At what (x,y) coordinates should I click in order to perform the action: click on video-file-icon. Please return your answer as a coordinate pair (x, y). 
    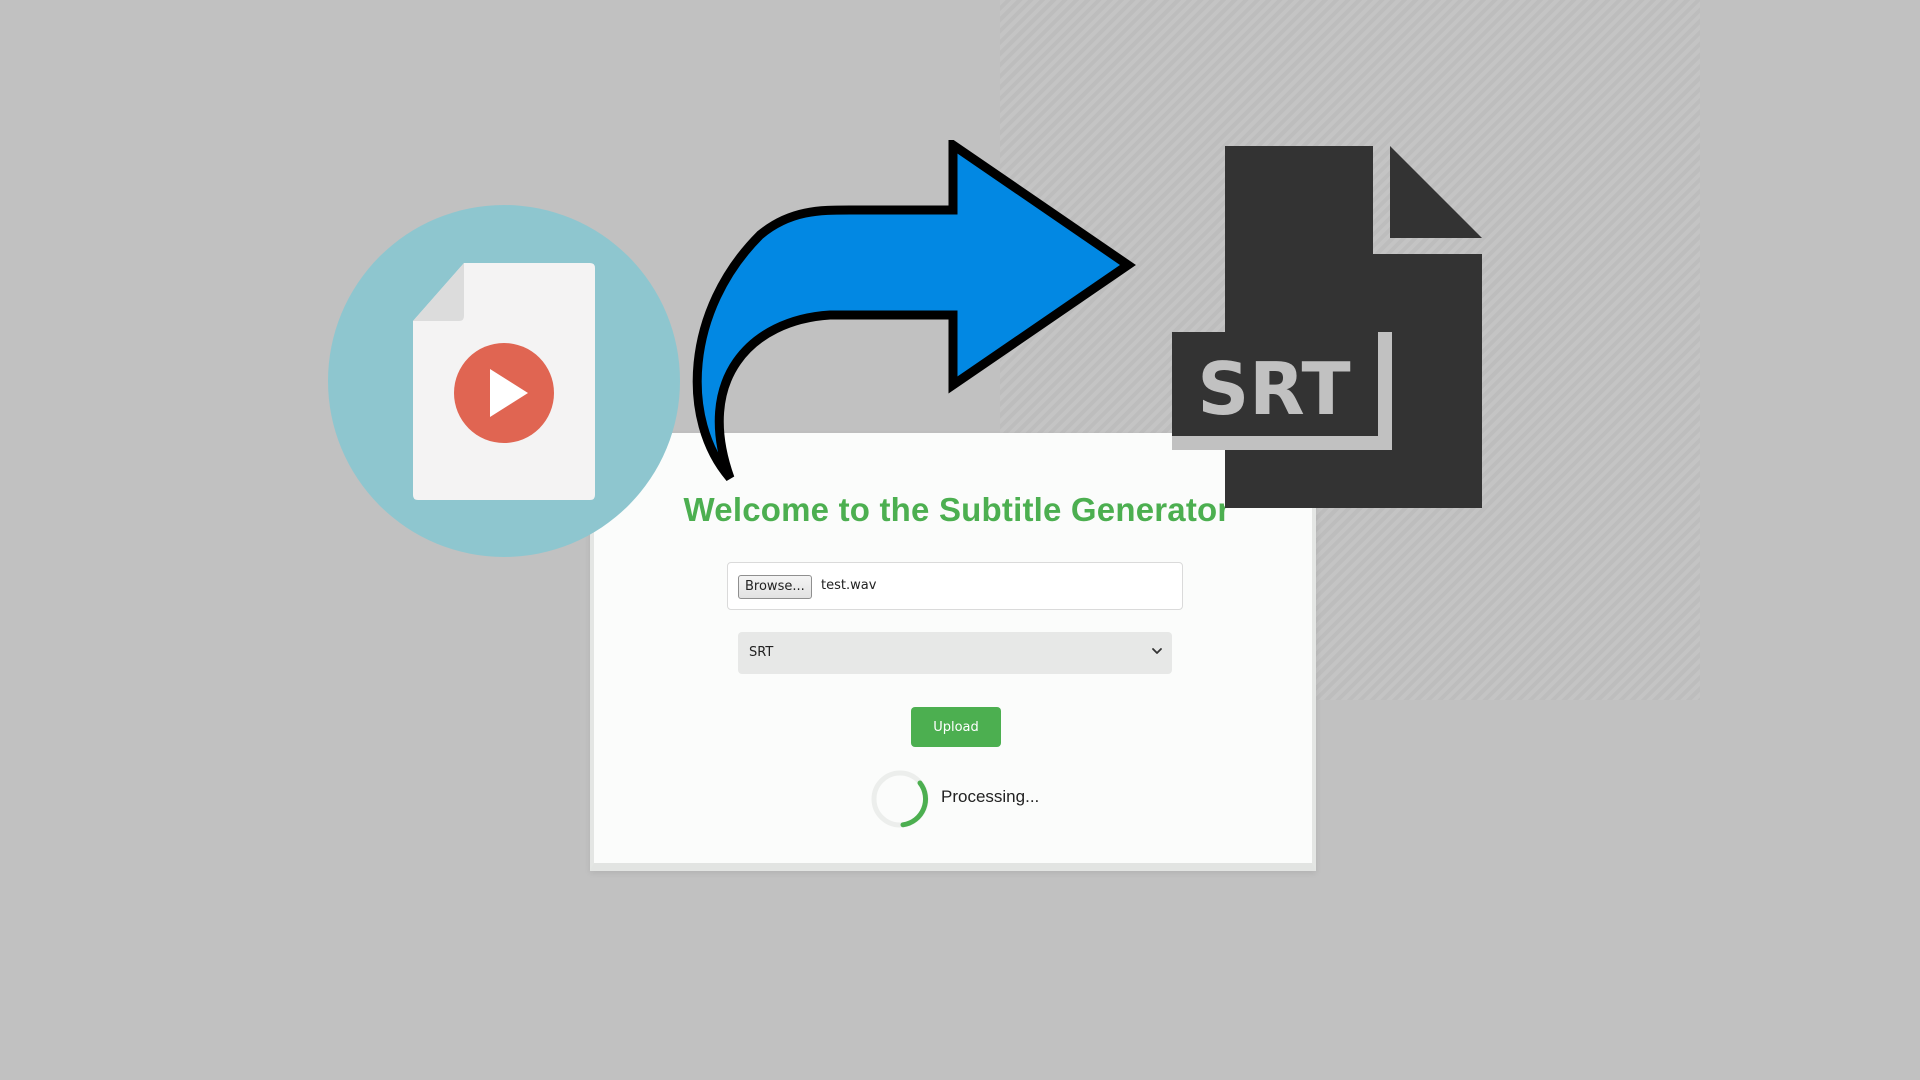
    Looking at the image, I should click on (504, 381).